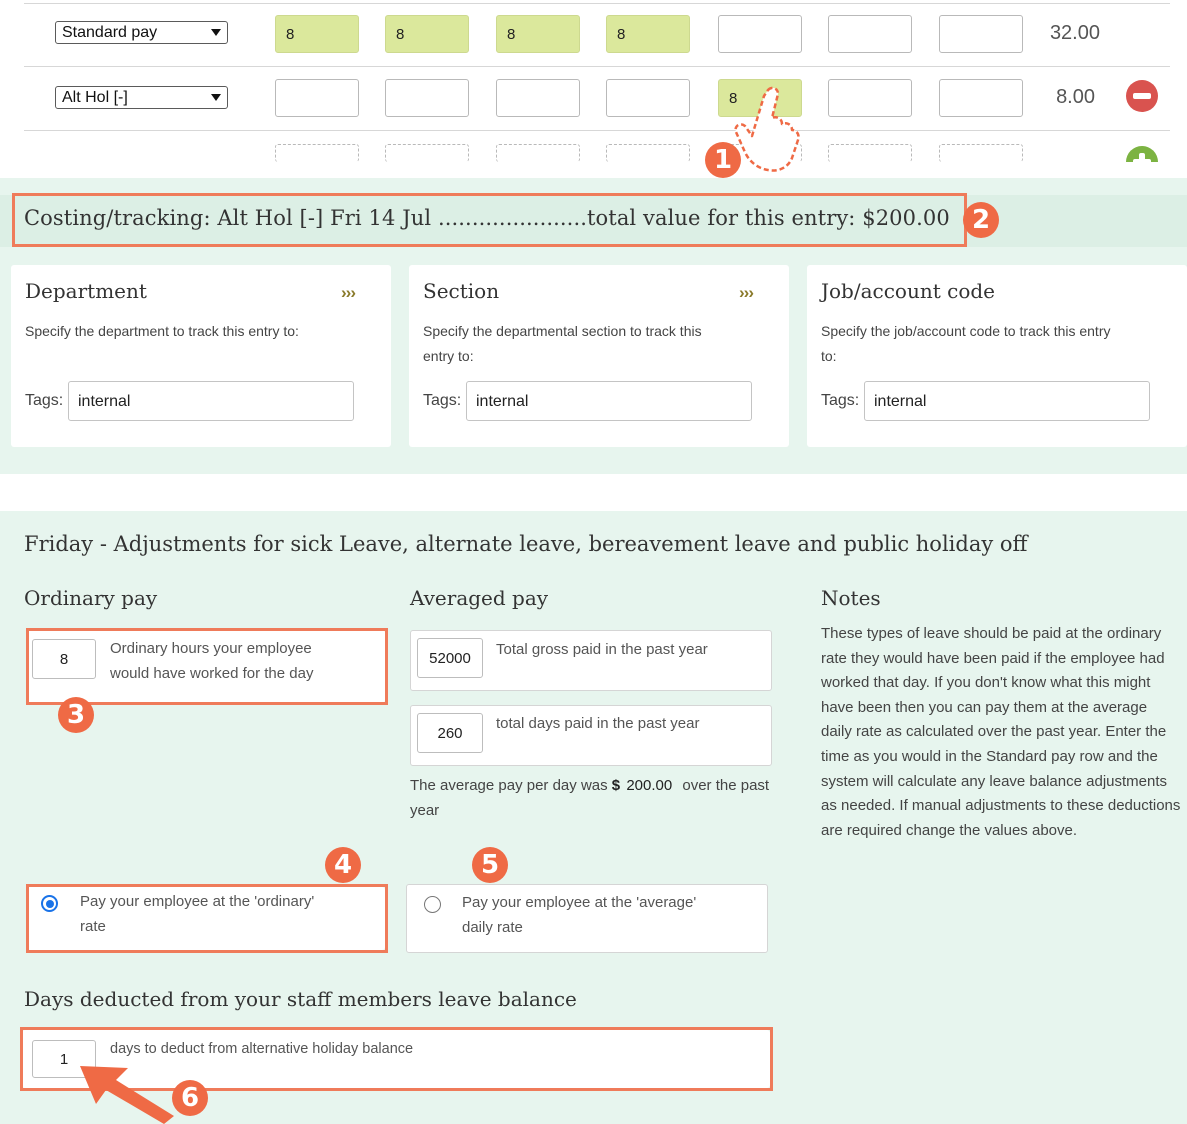 Image resolution: width=1187 pixels, height=1124 pixels. Describe the element at coordinates (343, 865) in the screenshot. I see `step-badge: 4` at that location.